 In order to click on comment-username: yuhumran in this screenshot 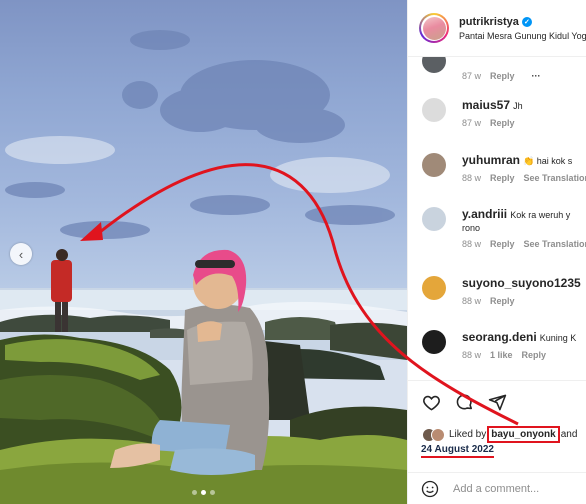, I will do `click(491, 160)`.